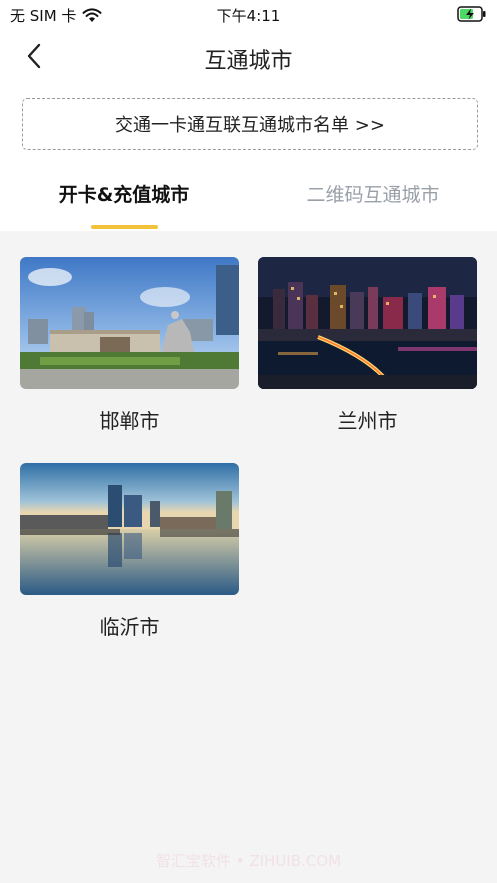 This screenshot has width=497, height=883. Describe the element at coordinates (471, 14) in the screenshot. I see `battery-charging-icon` at that location.